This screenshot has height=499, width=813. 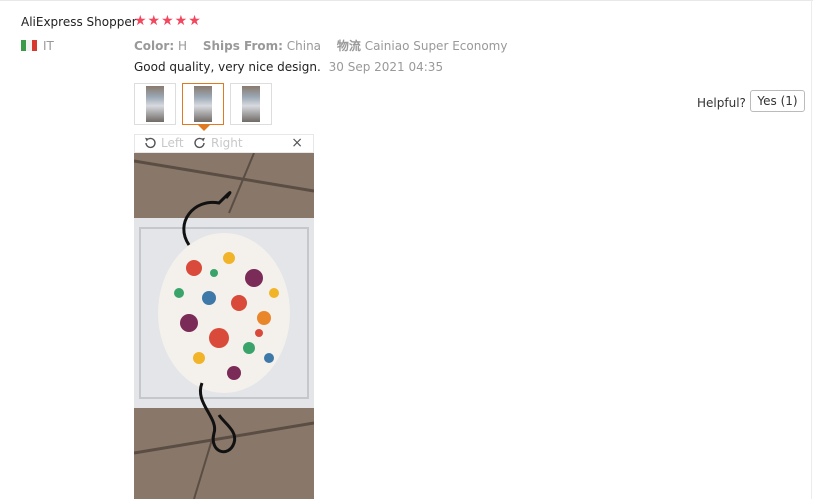 What do you see at coordinates (386, 67) in the screenshot?
I see `review-date: 30 Sep 2021 04:35` at bounding box center [386, 67].